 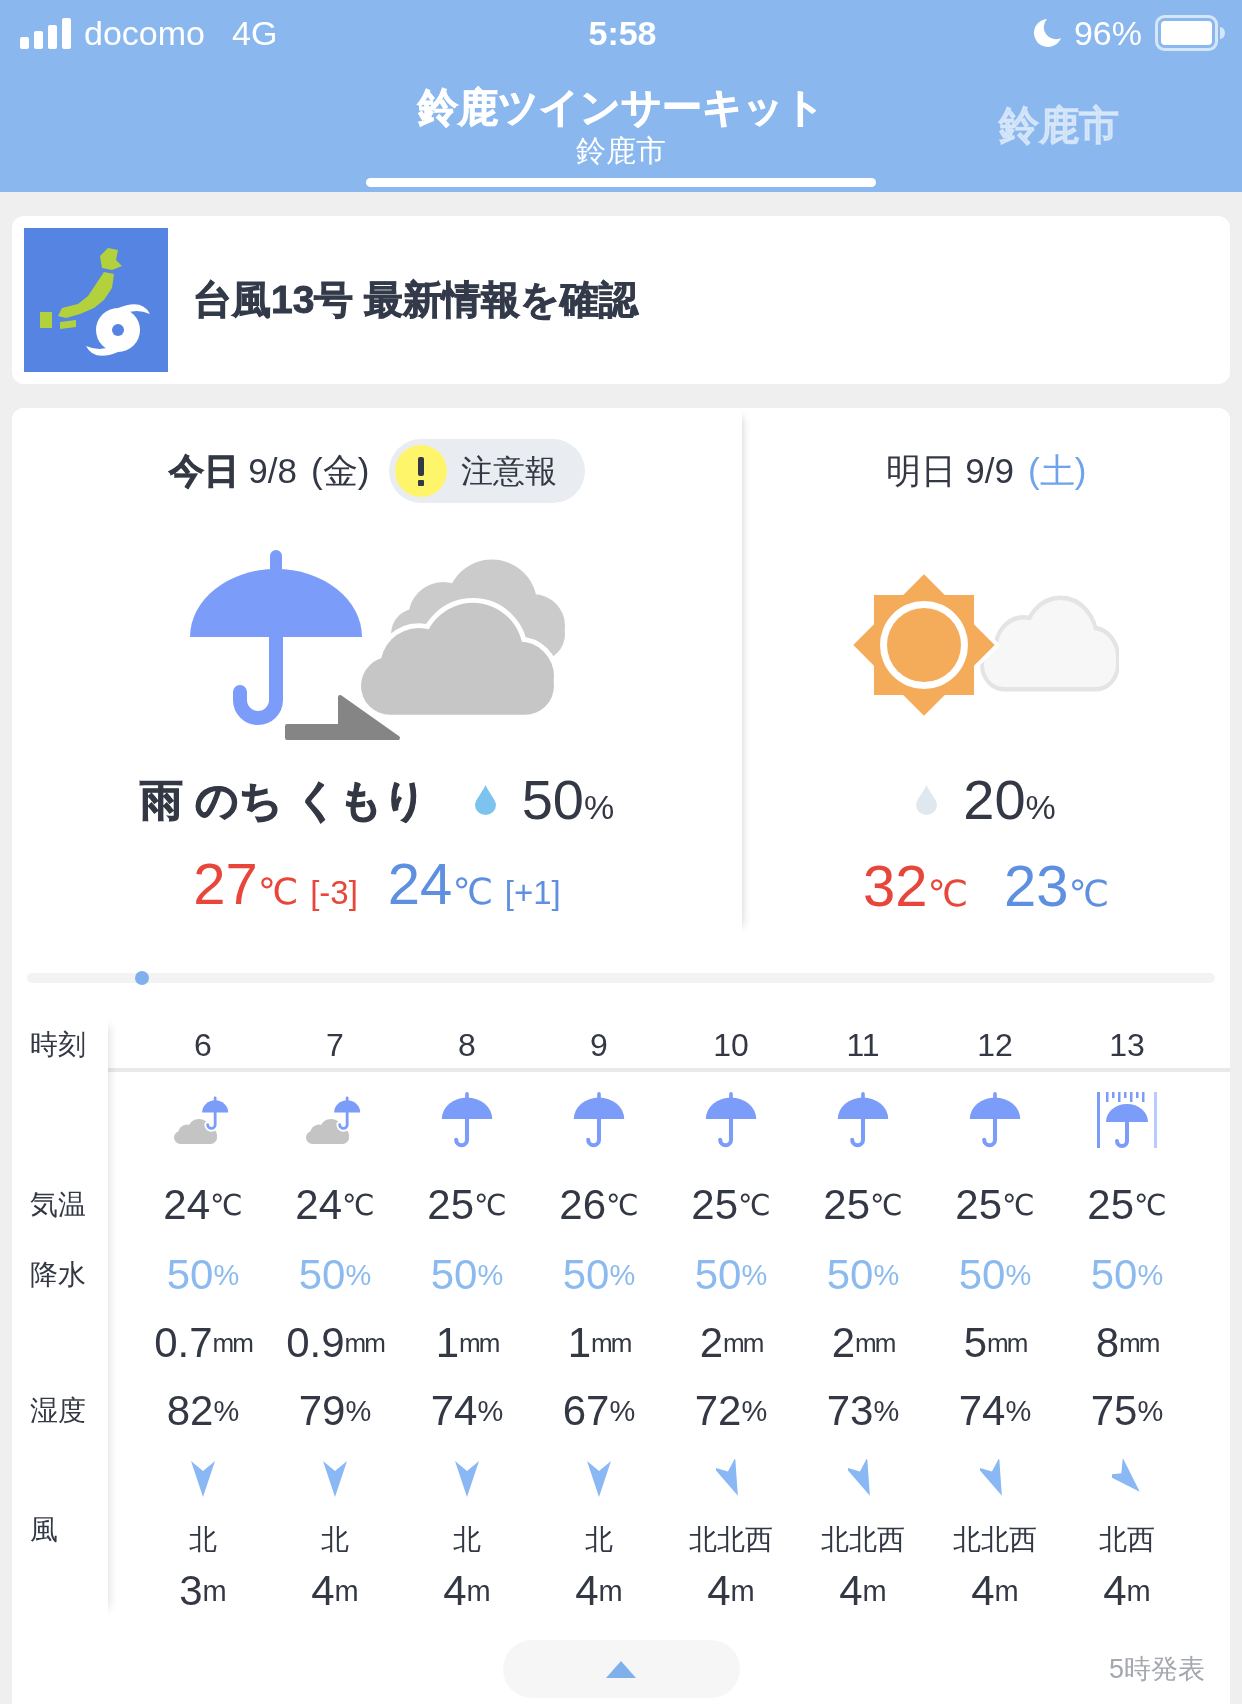 I want to click on high-temperature: 32℃, so click(x=915, y=886).